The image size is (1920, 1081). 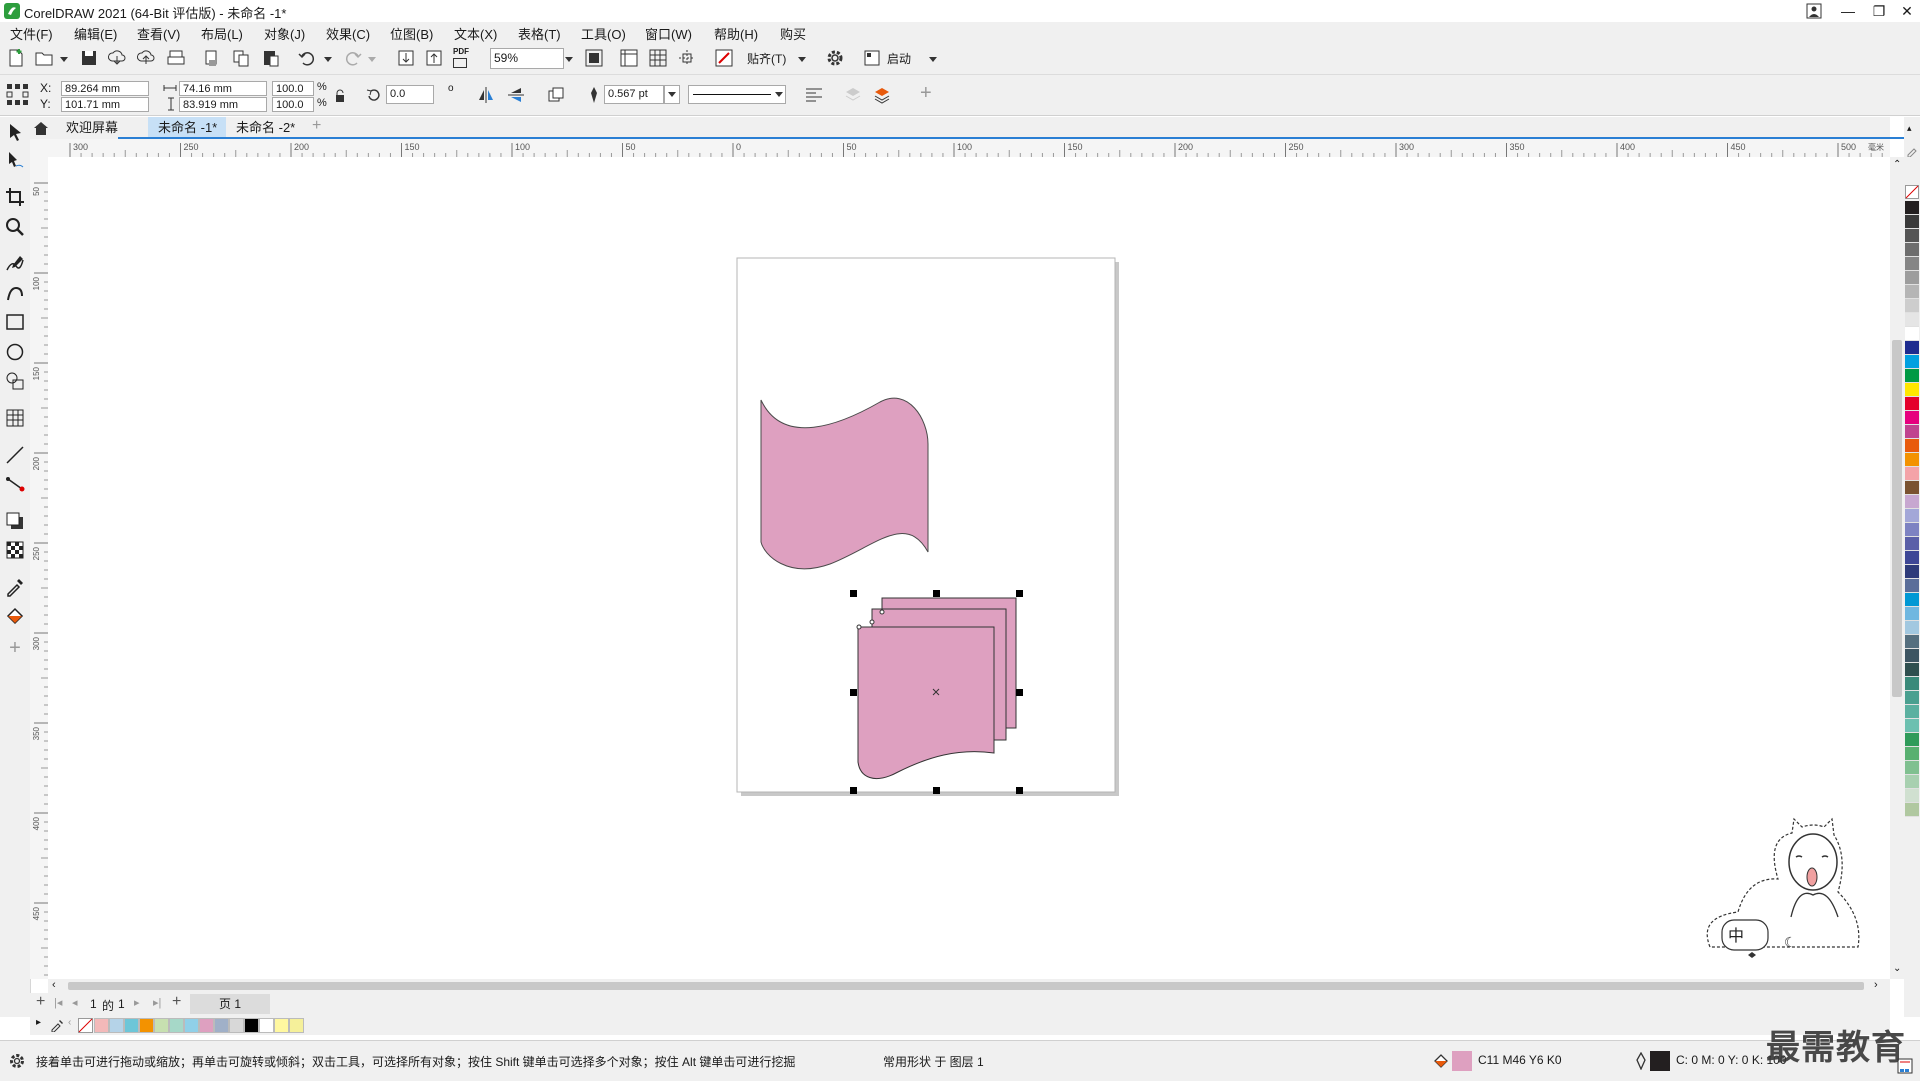 I want to click on connector-tool-icon, so click(x=15, y=484).